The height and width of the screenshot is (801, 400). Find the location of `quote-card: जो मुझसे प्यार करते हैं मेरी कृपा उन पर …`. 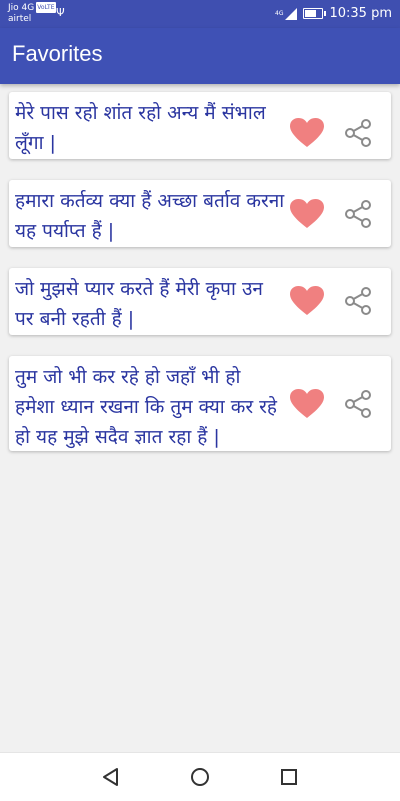

quote-card: जो मुझसे प्यार करते हैं मेरी कृपा उन पर … is located at coordinates (200, 301).